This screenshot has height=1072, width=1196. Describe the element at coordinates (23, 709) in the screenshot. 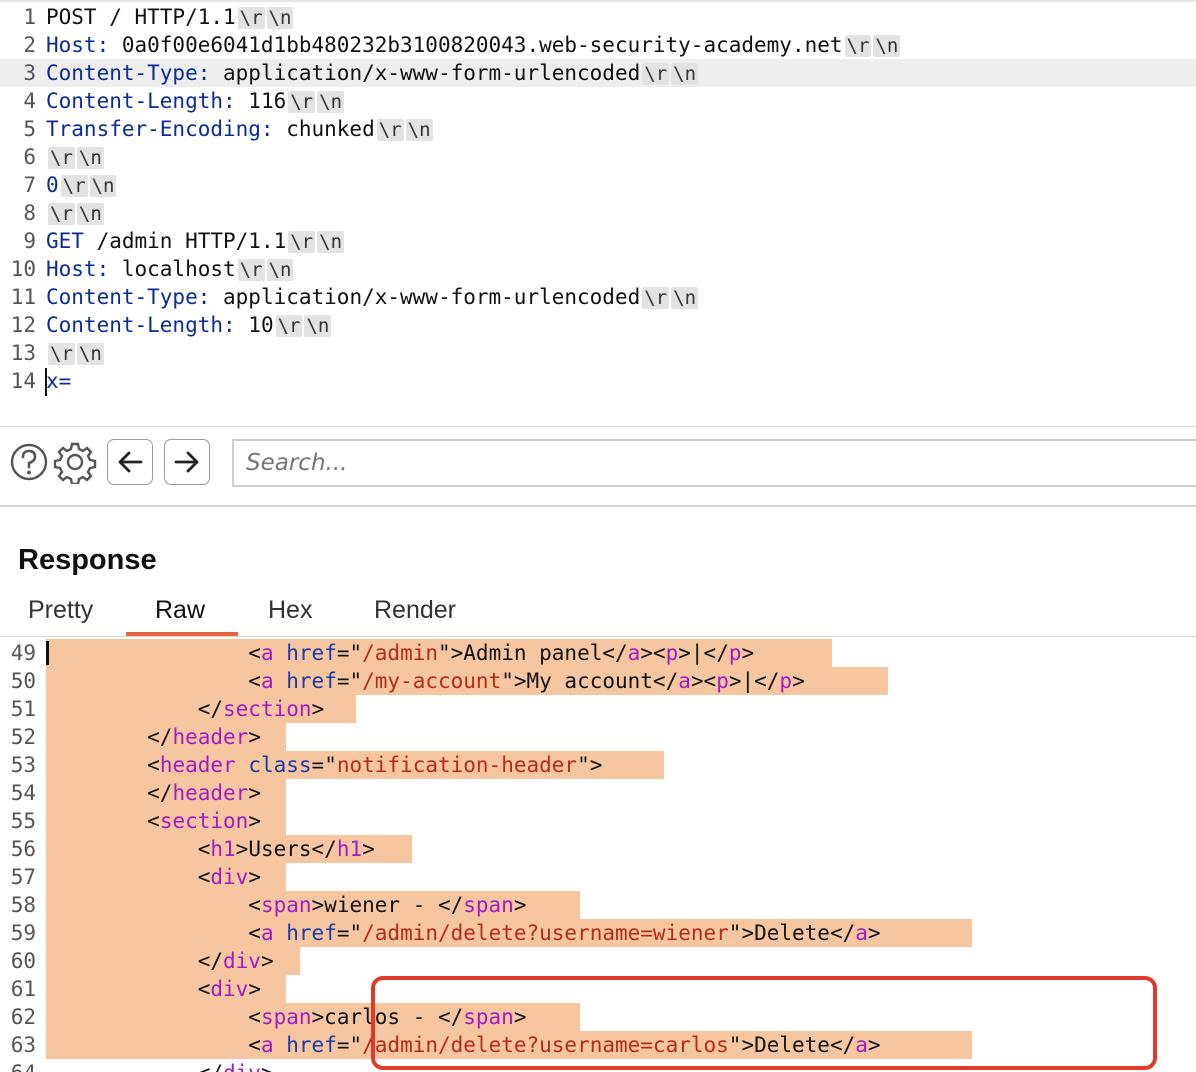

I see `line-number: 51` at that location.